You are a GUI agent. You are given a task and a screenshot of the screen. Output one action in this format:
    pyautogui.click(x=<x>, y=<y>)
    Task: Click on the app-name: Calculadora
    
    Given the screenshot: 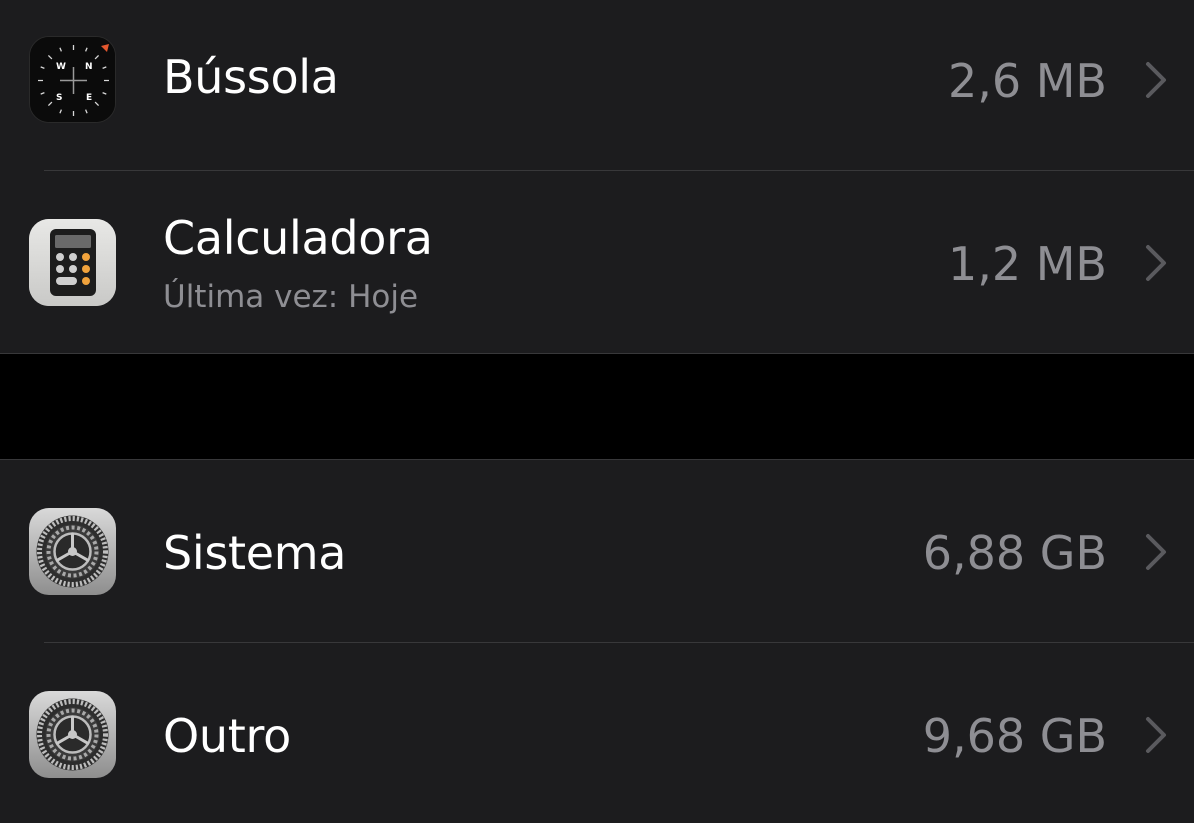 What is the action you would take?
    pyautogui.click(x=298, y=238)
    